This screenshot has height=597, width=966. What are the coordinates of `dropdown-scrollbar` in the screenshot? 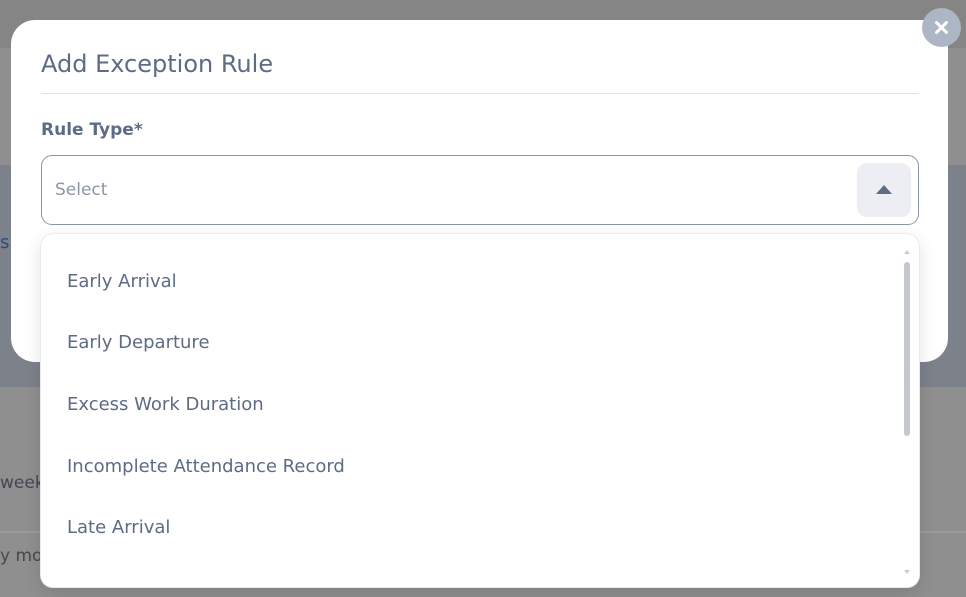 It's located at (907, 411).